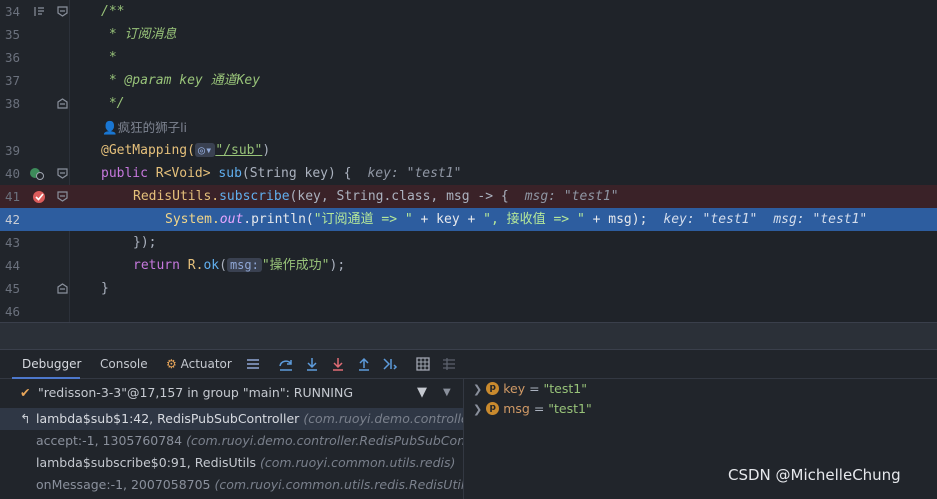 The image size is (937, 499). Describe the element at coordinates (364, 364) in the screenshot. I see `step-out-icon` at that location.